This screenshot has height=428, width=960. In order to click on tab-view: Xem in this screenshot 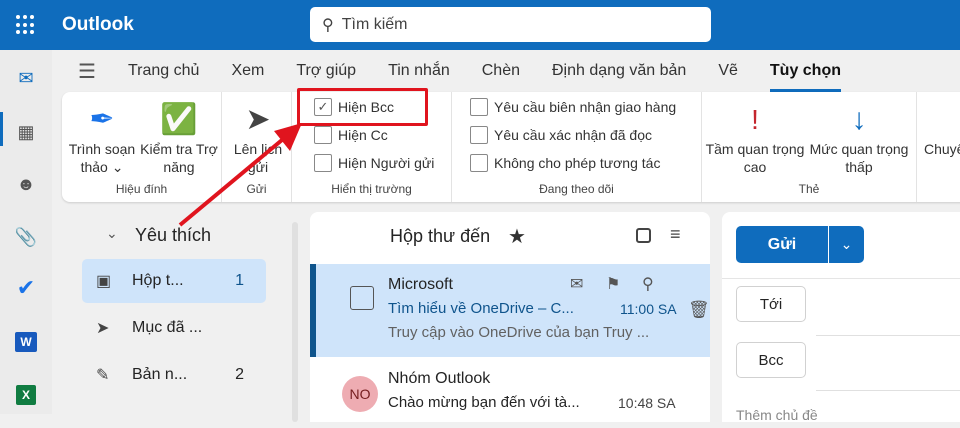, I will do `click(247, 71)`.